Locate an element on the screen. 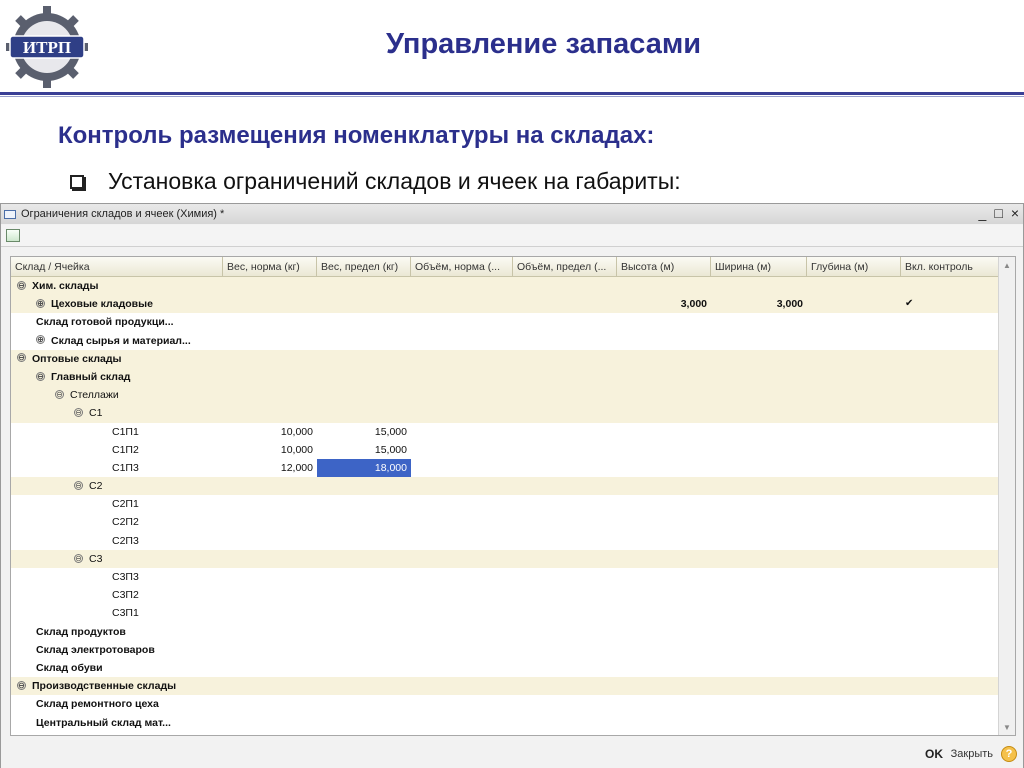  height-cell: 3,000 is located at coordinates (664, 304).